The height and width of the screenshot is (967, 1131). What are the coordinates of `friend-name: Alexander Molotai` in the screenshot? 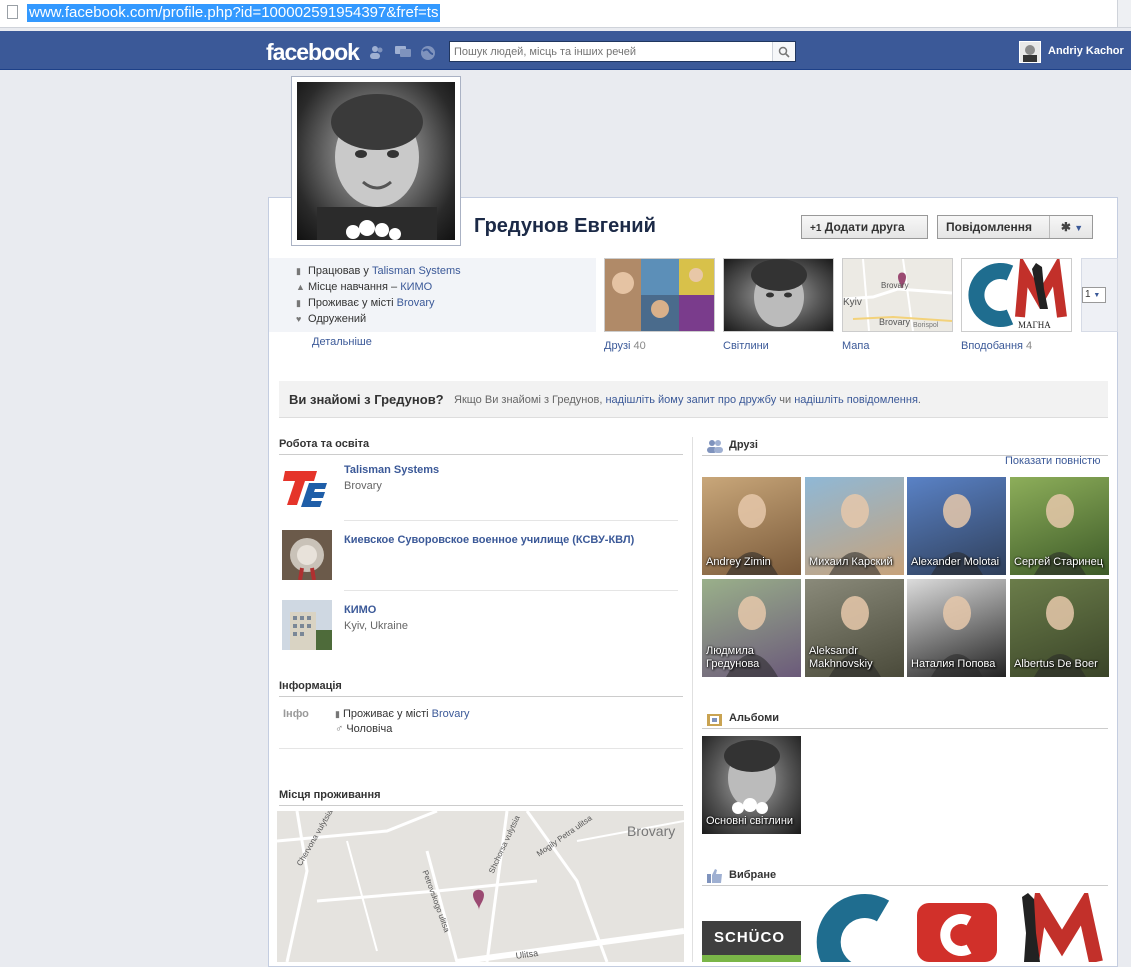 It's located at (955, 562).